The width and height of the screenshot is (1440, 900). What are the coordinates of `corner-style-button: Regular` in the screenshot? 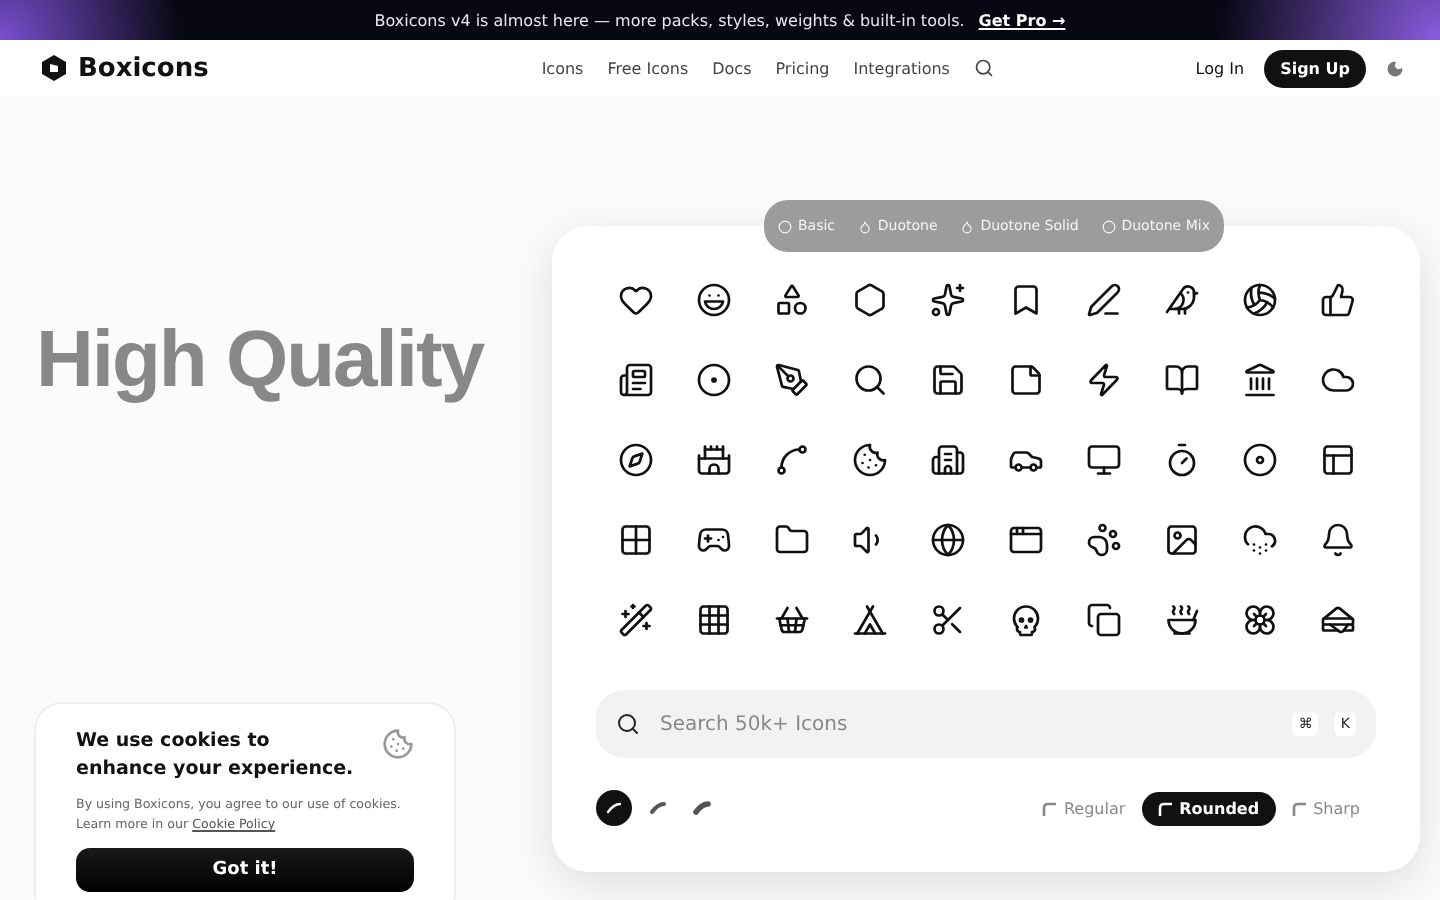 It's located at (1083, 808).